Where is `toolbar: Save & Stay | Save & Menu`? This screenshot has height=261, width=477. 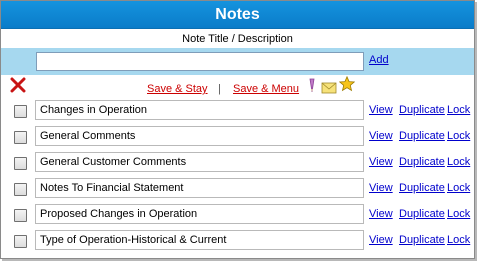
toolbar: Save & Stay | Save & Menu is located at coordinates (237, 87).